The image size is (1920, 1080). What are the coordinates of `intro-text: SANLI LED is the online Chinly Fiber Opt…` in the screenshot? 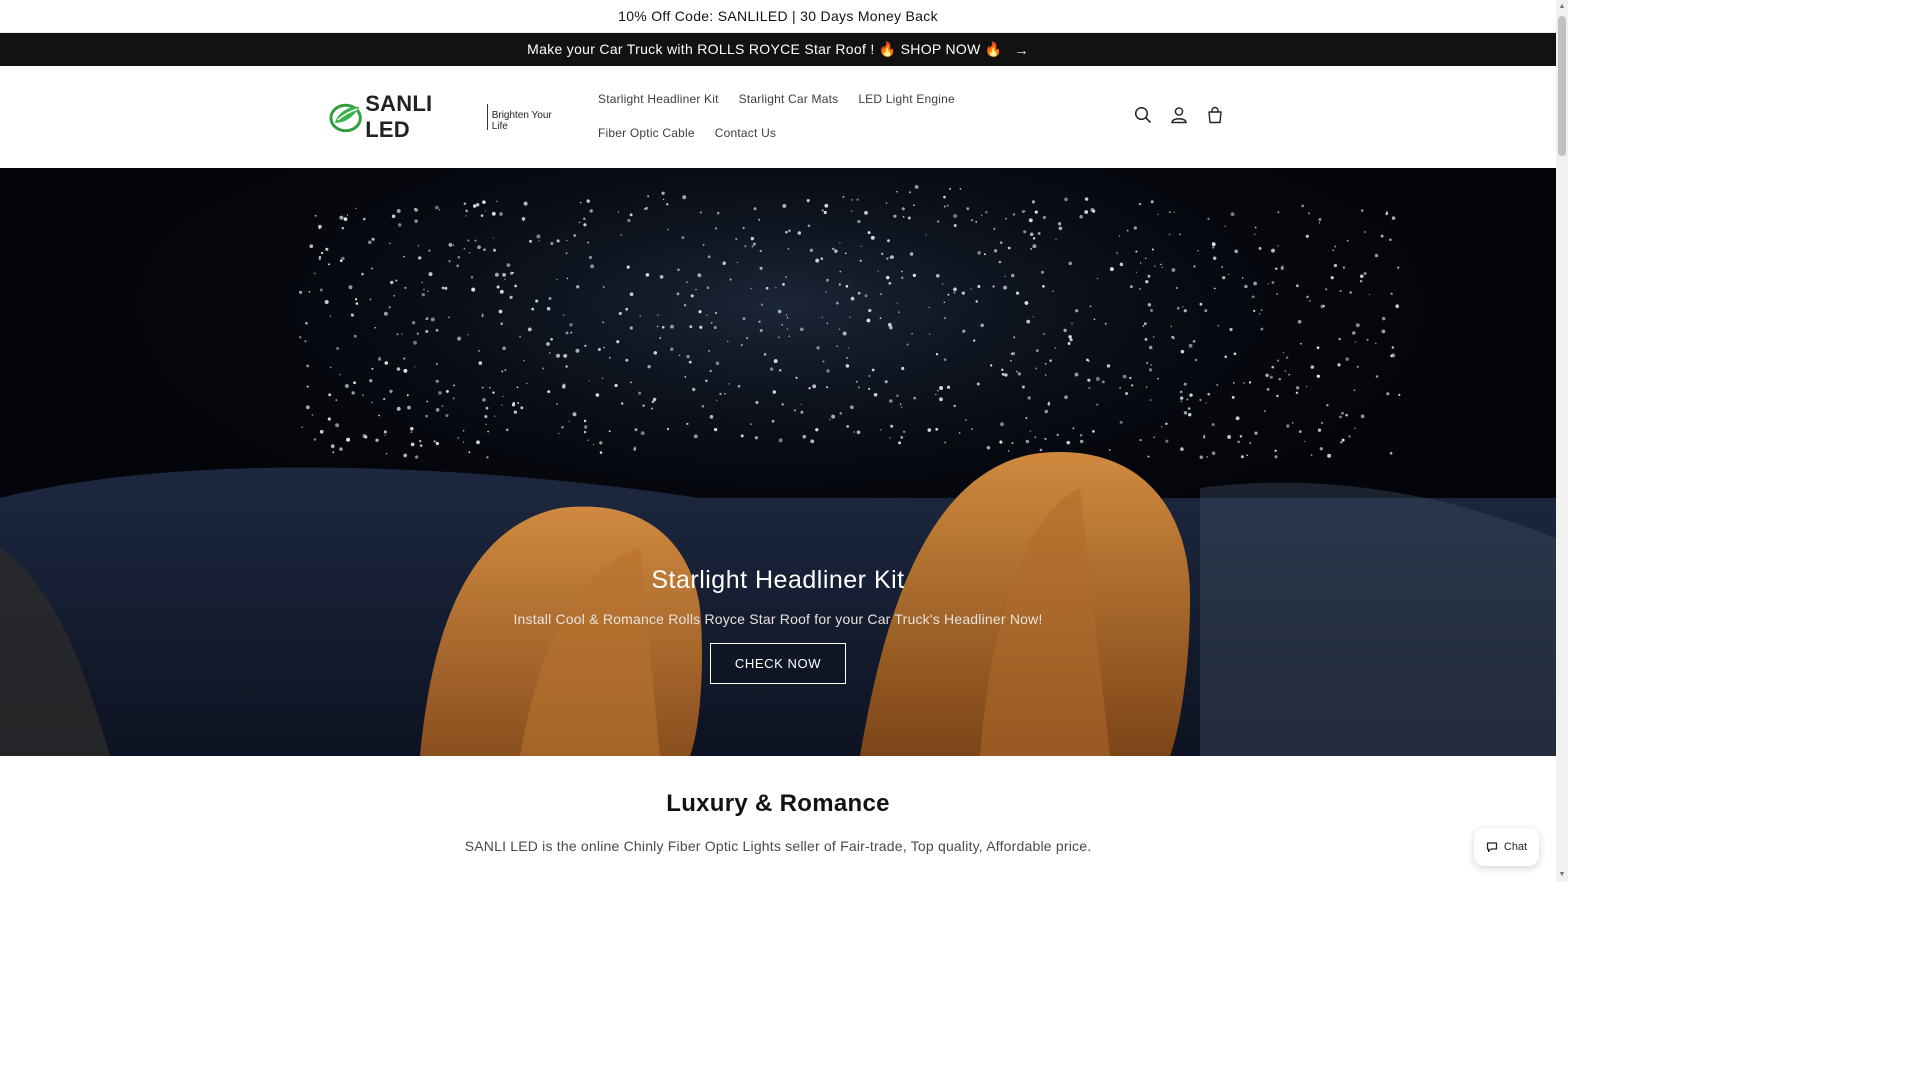 It's located at (778, 846).